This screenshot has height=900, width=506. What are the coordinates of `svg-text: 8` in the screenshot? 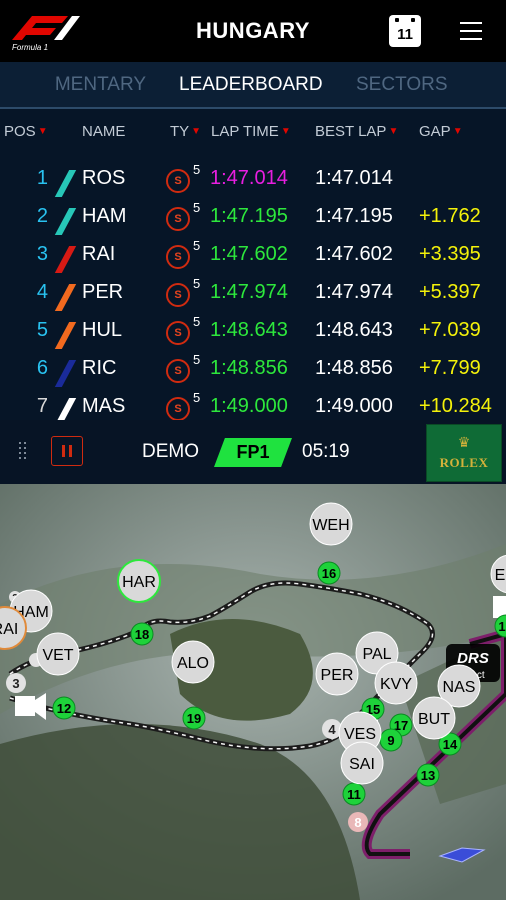 It's located at (357, 822).